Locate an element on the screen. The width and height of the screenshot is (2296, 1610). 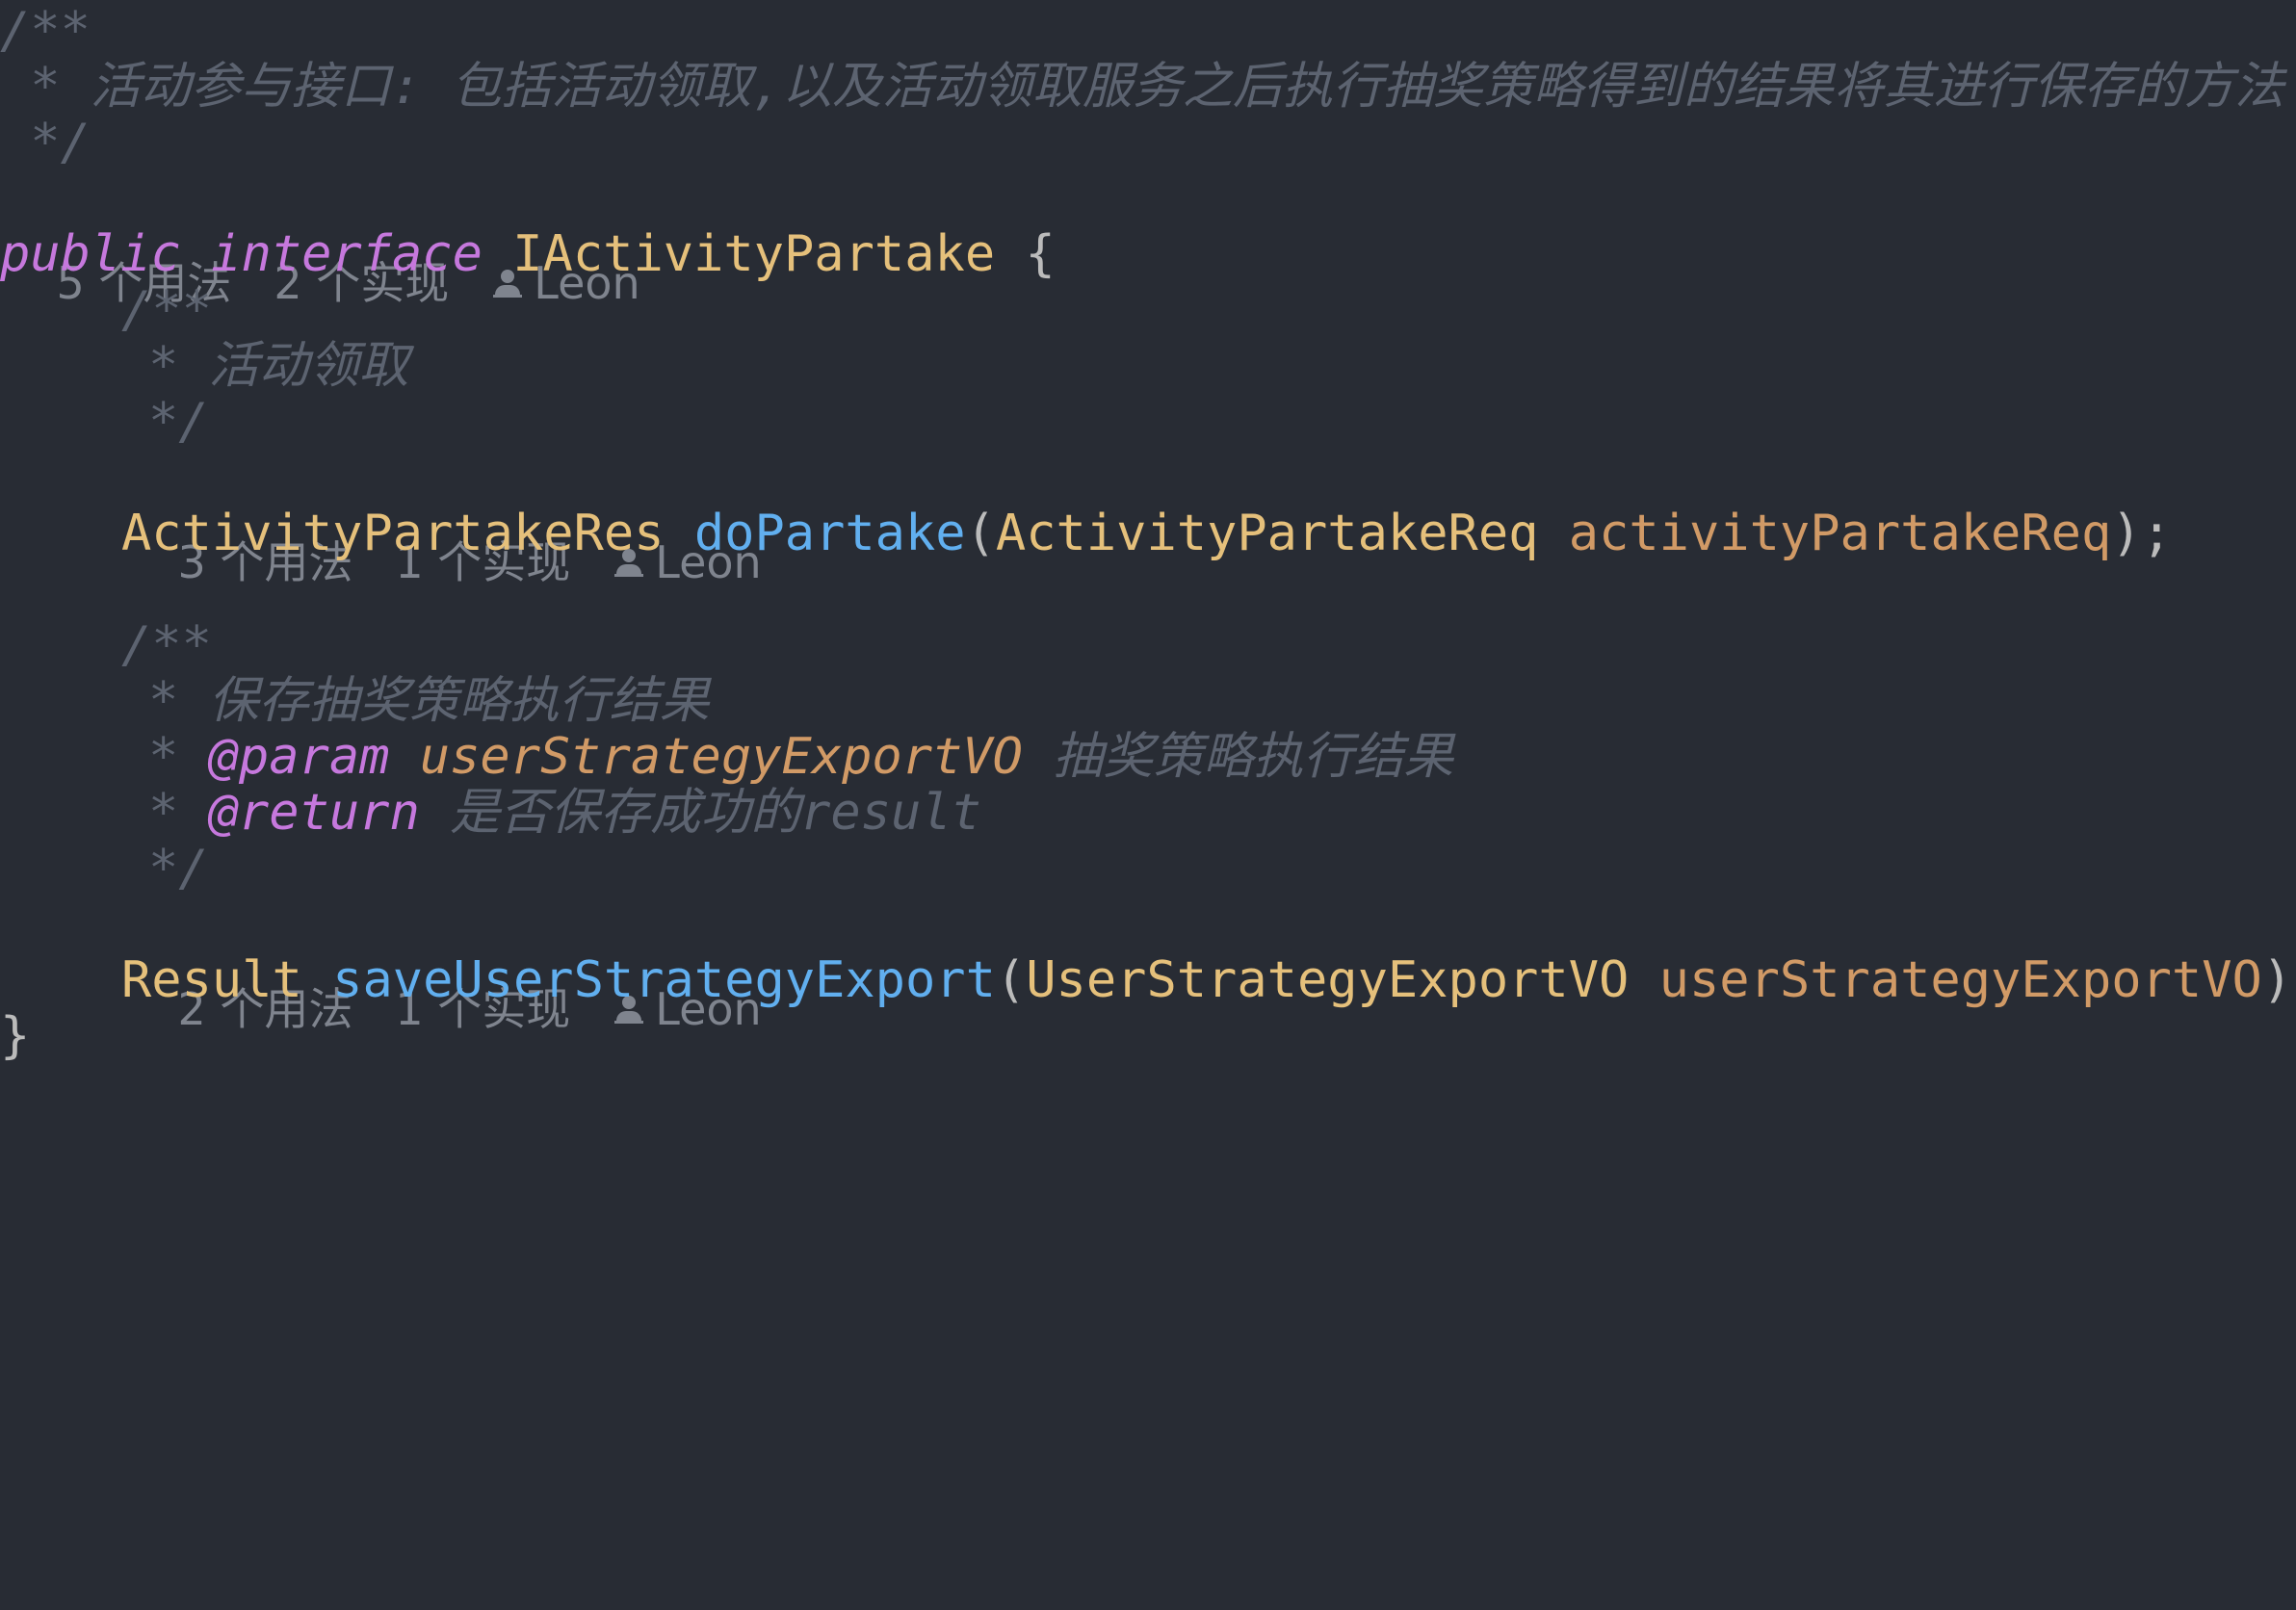
param-name: activityPartakeReq is located at coordinates (1840, 533).